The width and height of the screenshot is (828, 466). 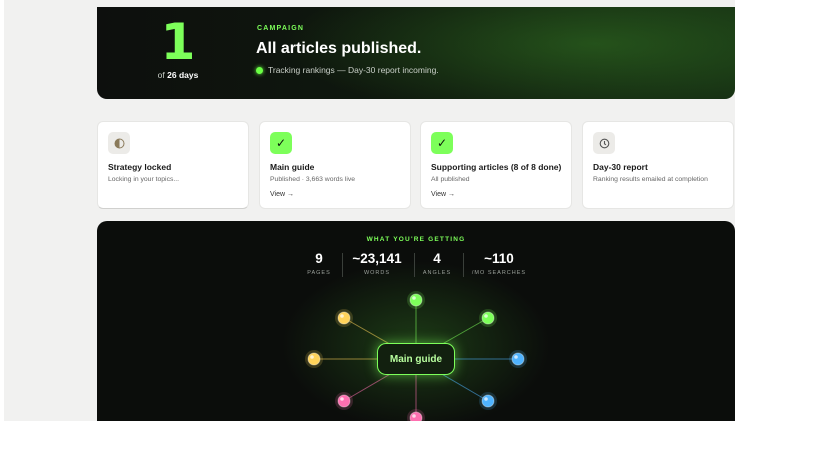 I want to click on campaign-title: All articles published., so click(x=339, y=48).